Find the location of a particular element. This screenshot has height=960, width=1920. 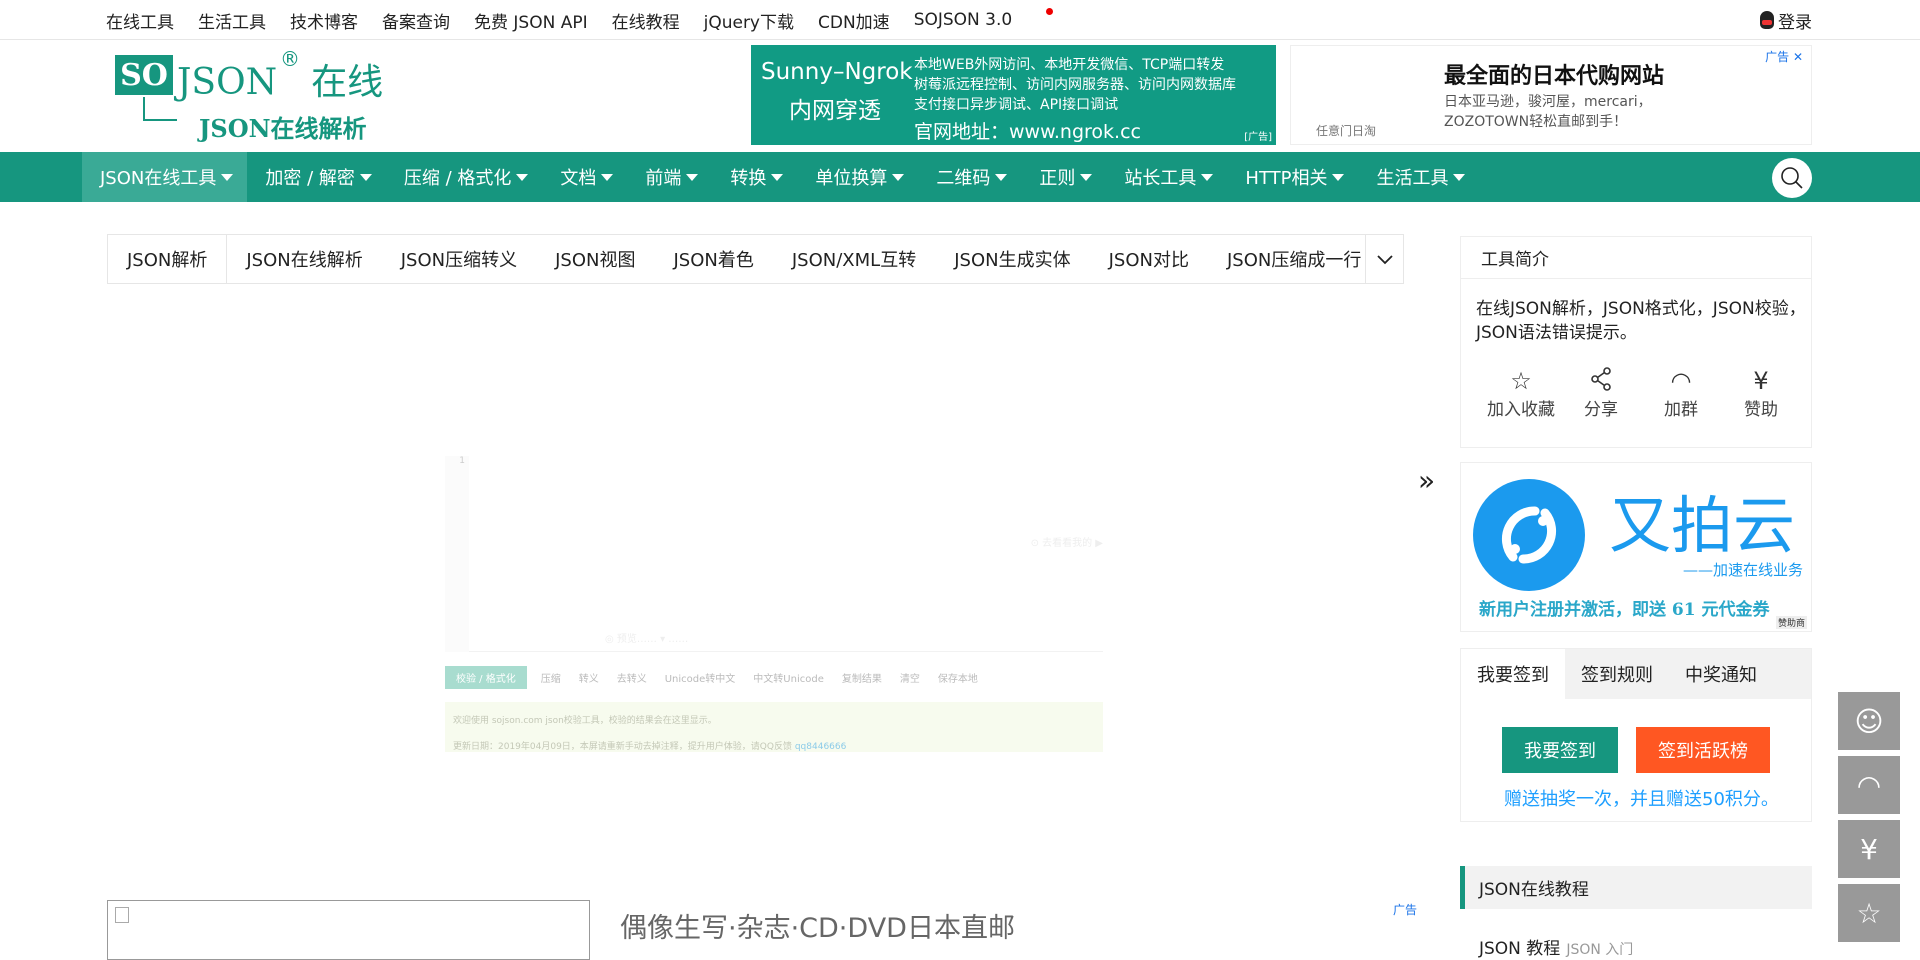

tab-json-compress-escape: JSON压缩转义 is located at coordinates (459, 259).